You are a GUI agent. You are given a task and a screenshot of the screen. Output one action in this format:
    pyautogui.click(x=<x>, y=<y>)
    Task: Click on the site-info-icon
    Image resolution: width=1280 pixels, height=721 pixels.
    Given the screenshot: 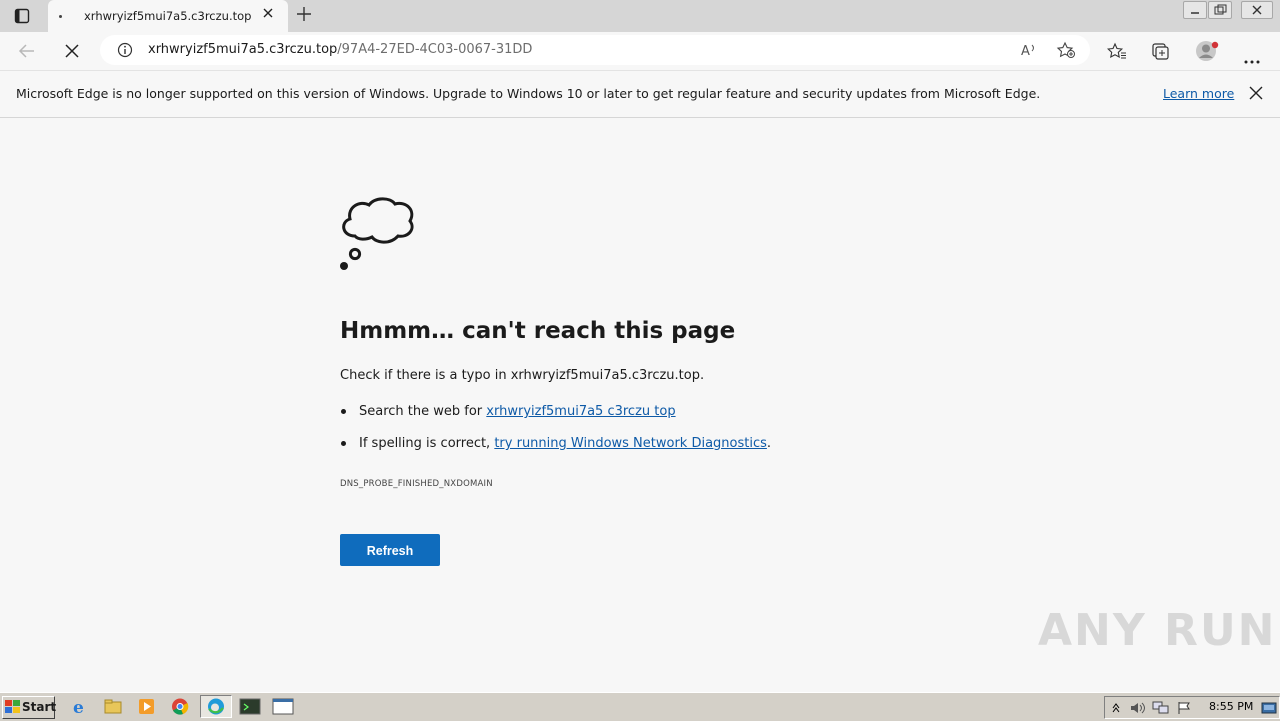 What is the action you would take?
    pyautogui.click(x=125, y=52)
    